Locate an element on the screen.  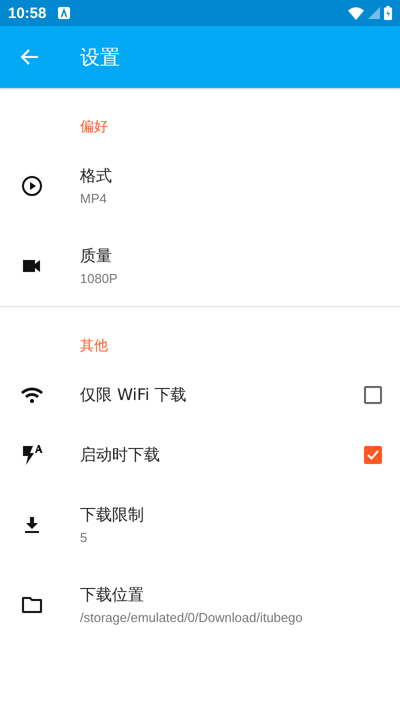
wifi-icon is located at coordinates (356, 13).